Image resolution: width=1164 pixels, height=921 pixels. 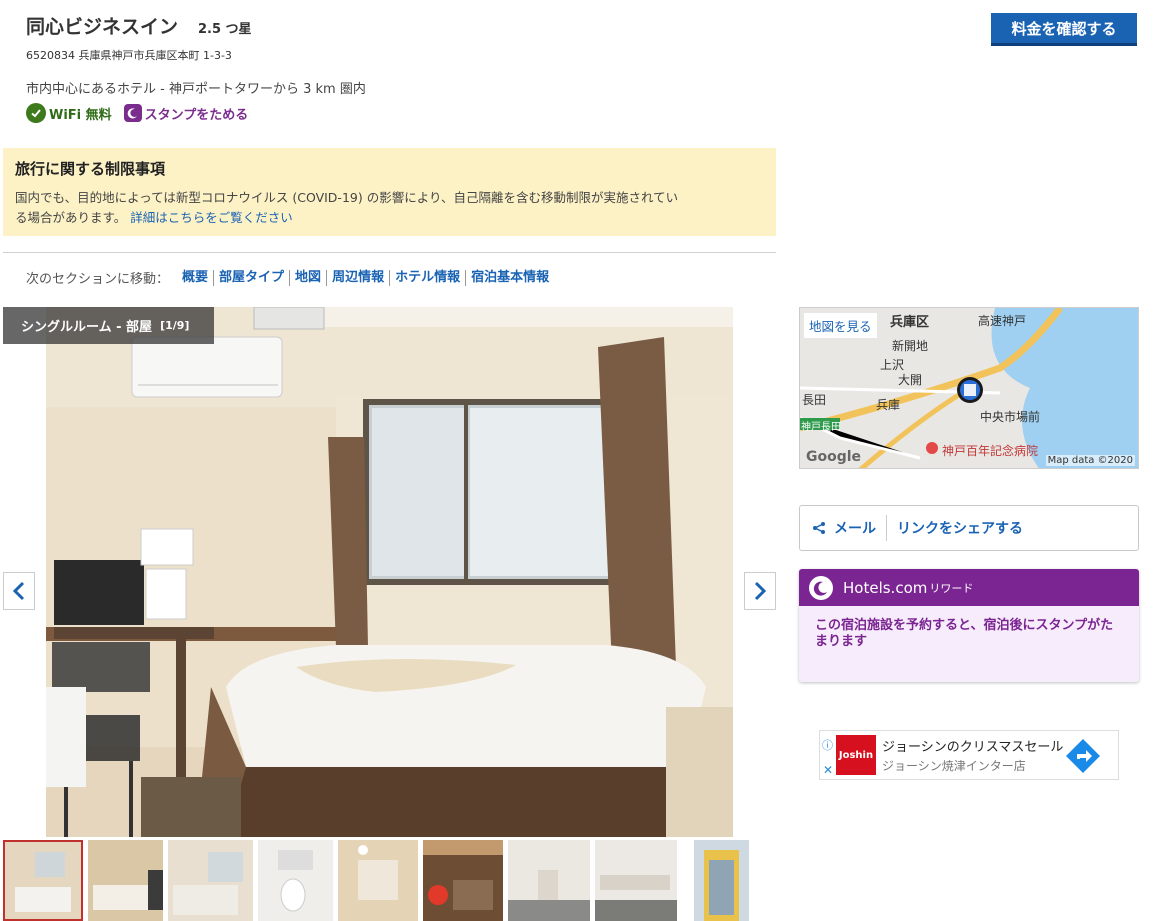 What do you see at coordinates (856, 755) in the screenshot?
I see `ad-logo: Joshin` at bounding box center [856, 755].